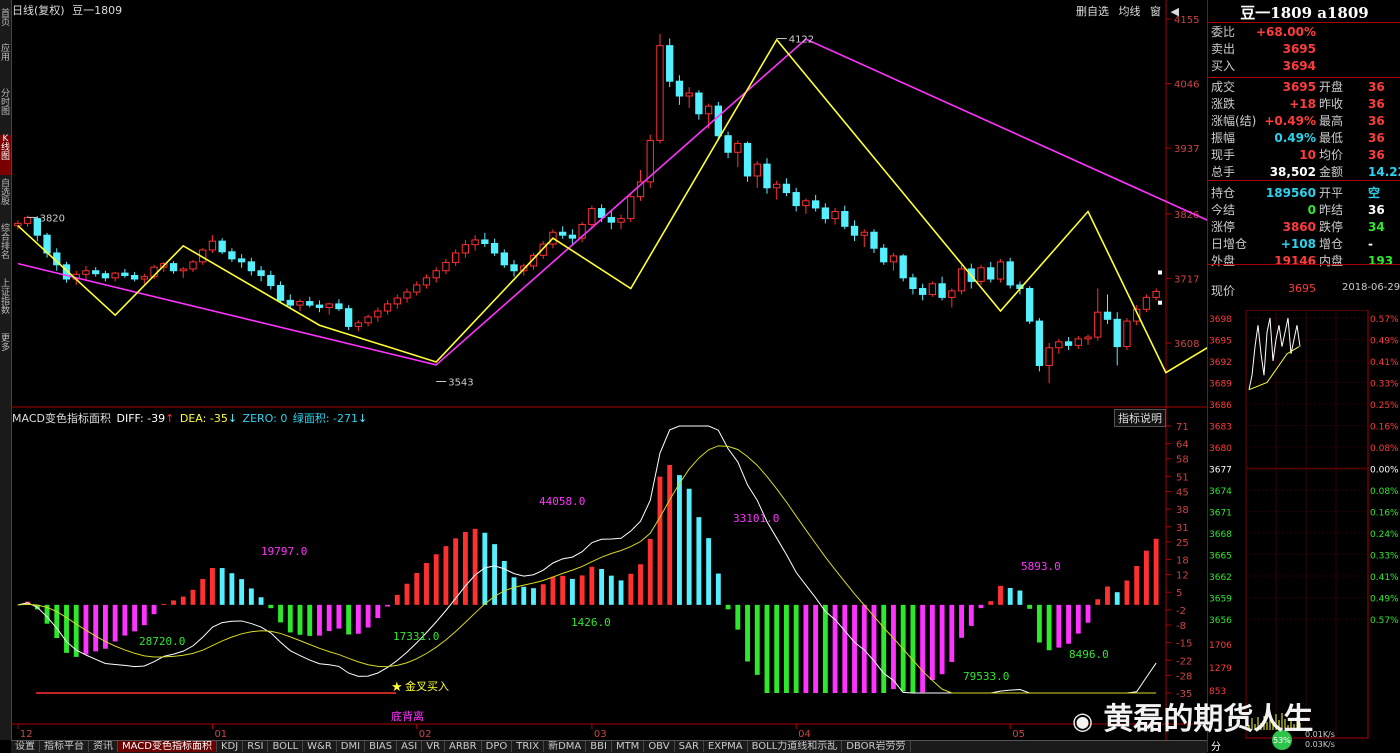  Describe the element at coordinates (1311, 210) in the screenshot. I see `quote-value: 0` at that location.